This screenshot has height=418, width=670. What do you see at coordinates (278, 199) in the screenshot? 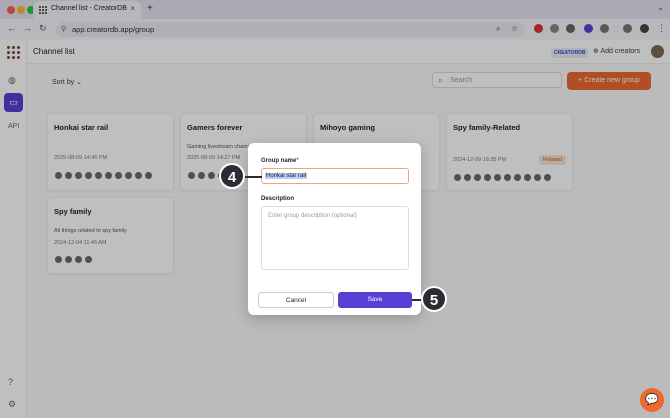
I see `description-label: Description` at bounding box center [278, 199].